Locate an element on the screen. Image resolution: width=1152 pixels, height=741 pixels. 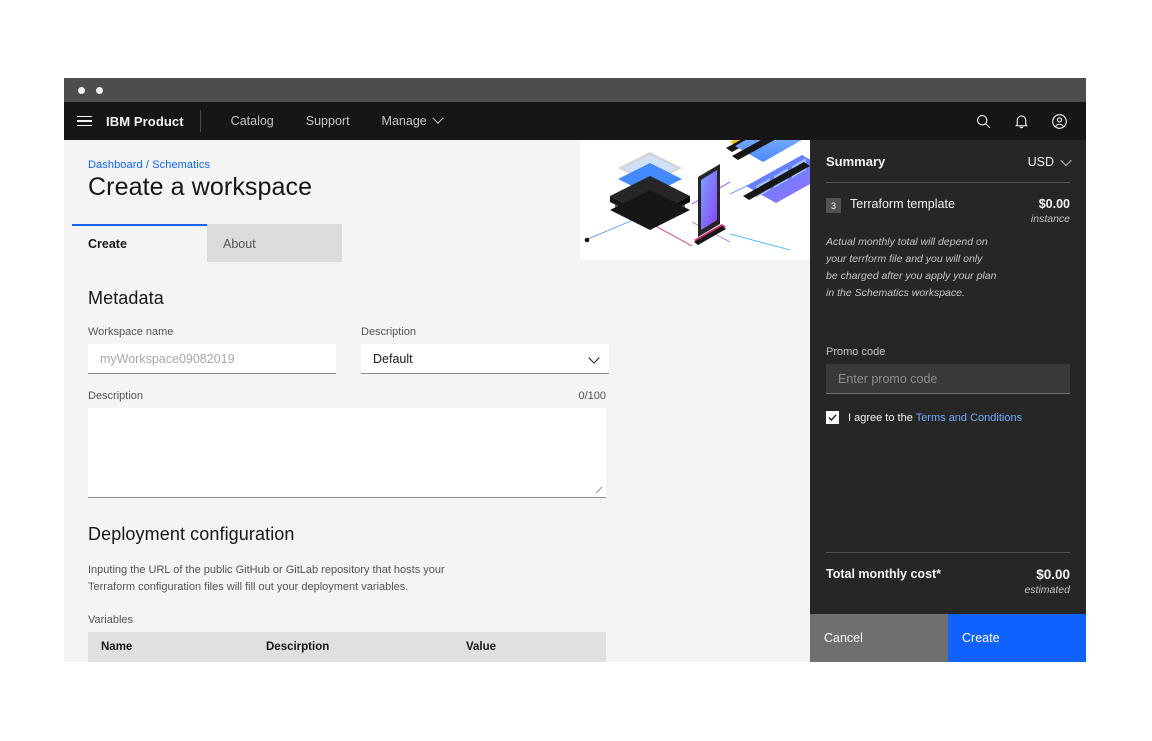
terms-agreement-text: I agree to the Terms and Conditions is located at coordinates (935, 418).